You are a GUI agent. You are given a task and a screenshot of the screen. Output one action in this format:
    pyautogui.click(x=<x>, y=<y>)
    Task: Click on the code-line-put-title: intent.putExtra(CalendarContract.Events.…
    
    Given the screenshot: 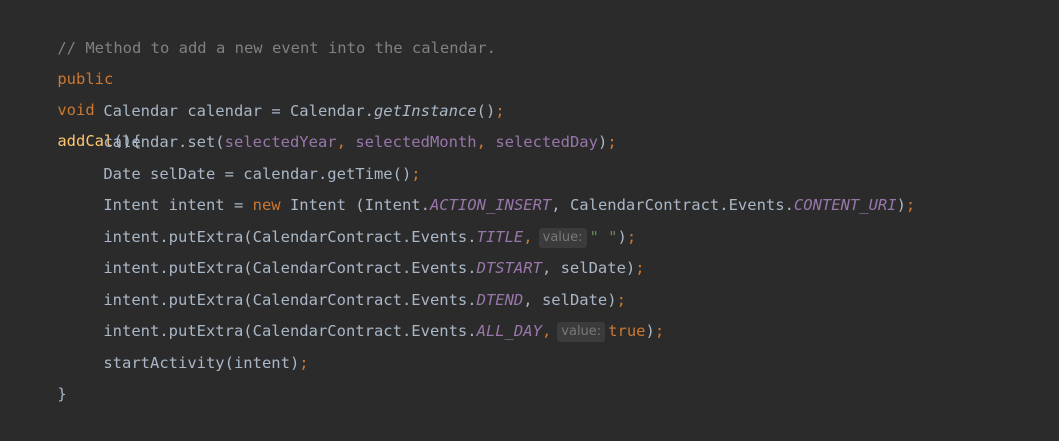 What is the action you would take?
    pyautogui.click(x=328, y=219)
    